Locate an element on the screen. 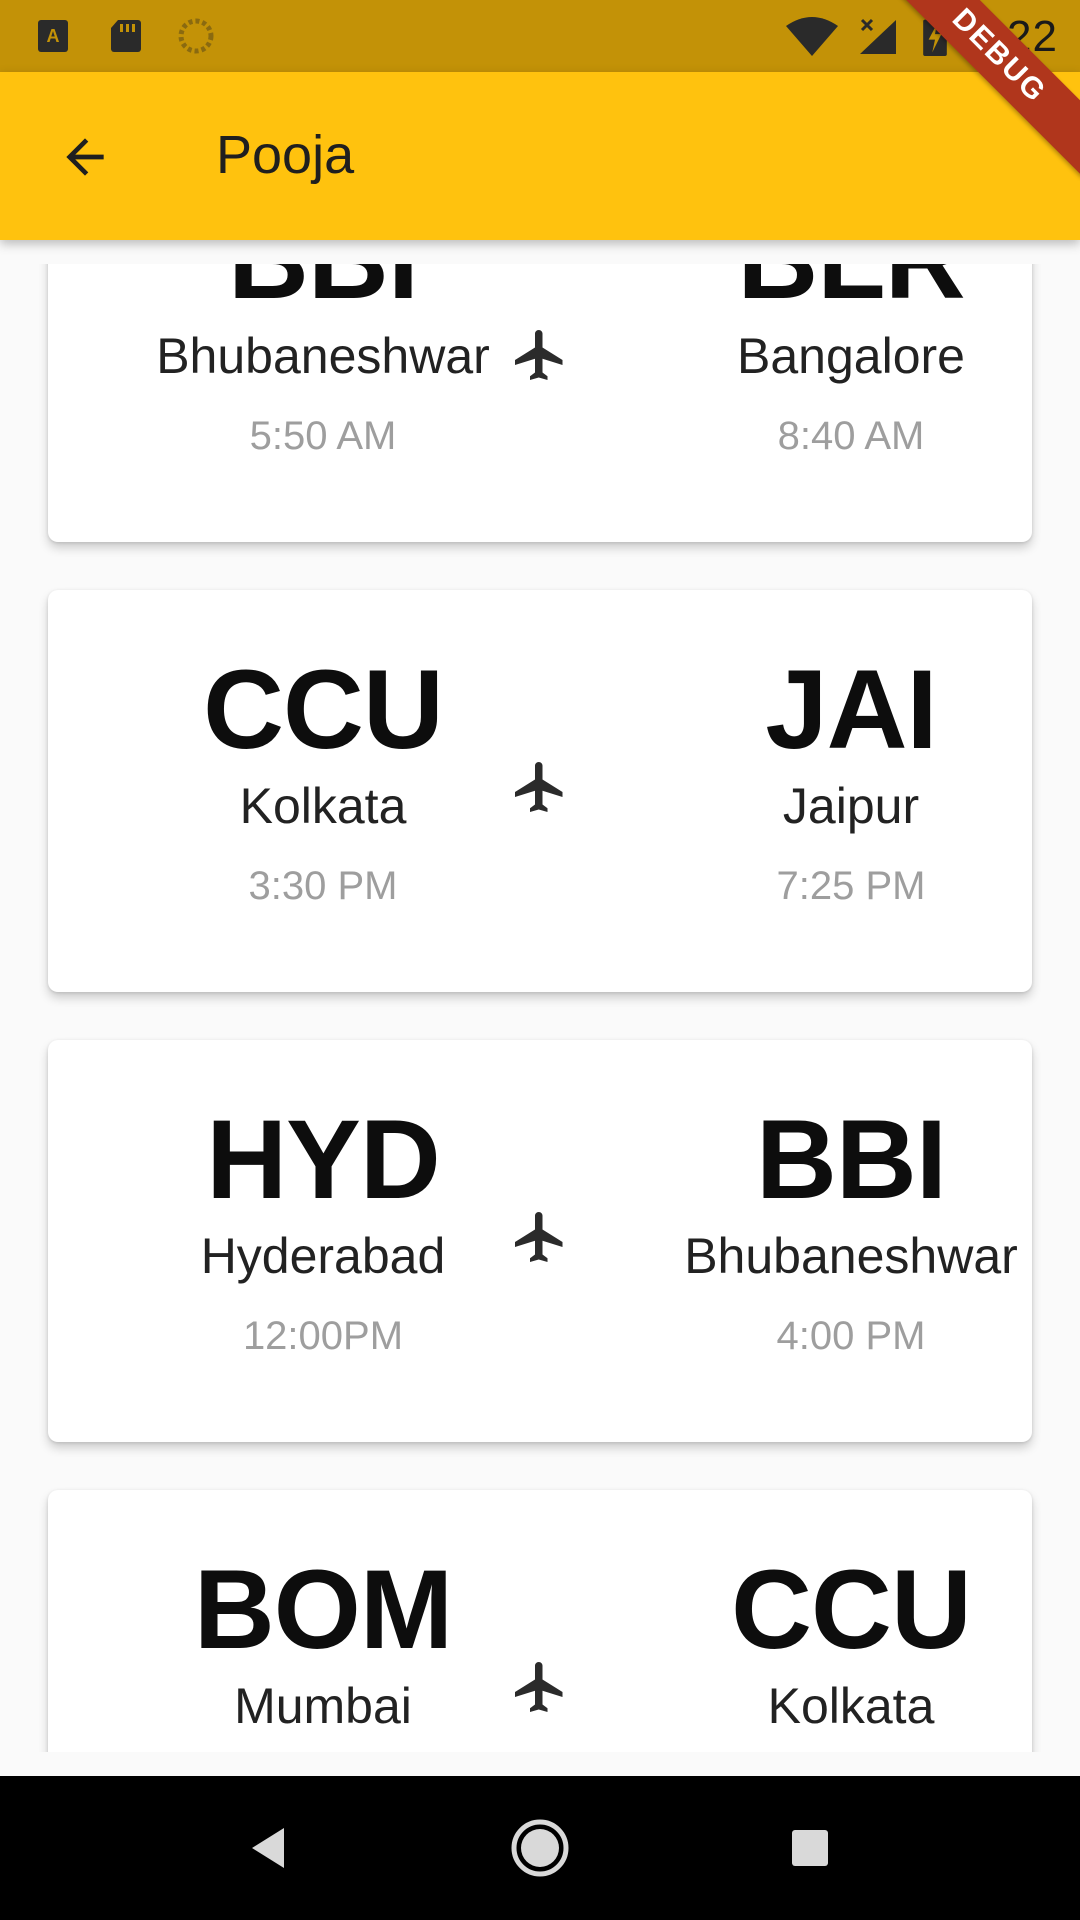 The image size is (1080, 1920). arrival-info: BBI Bhubaneshwar 4:00 PM is located at coordinates (851, 1231).